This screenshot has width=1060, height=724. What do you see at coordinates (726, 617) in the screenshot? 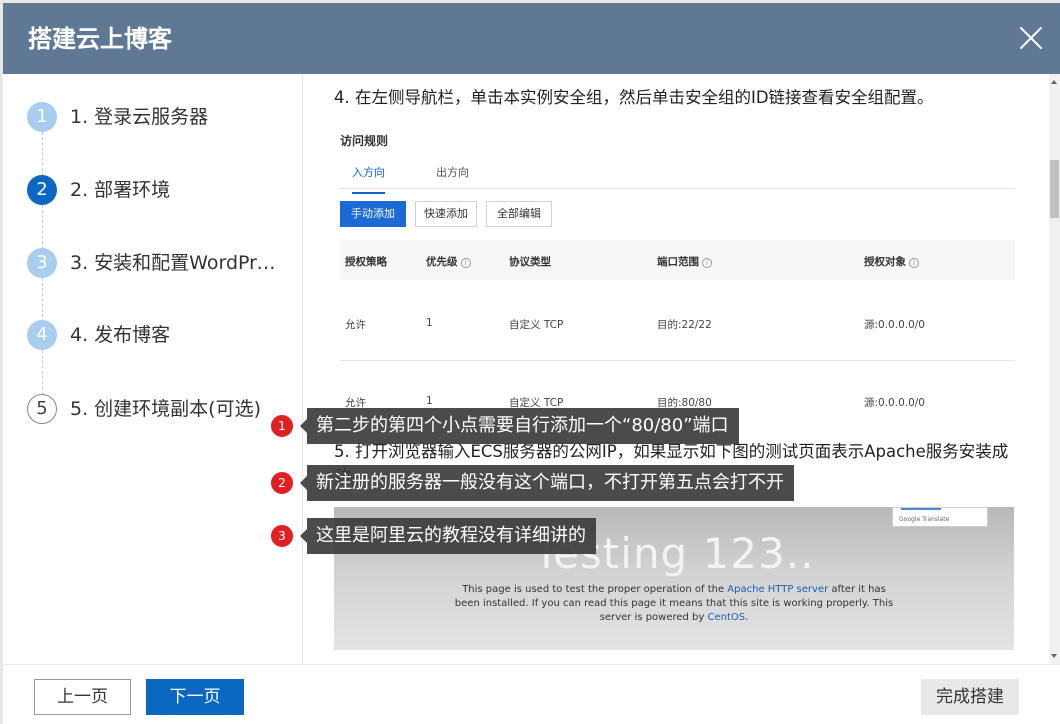
I see `centos-link: CentOS` at bounding box center [726, 617].